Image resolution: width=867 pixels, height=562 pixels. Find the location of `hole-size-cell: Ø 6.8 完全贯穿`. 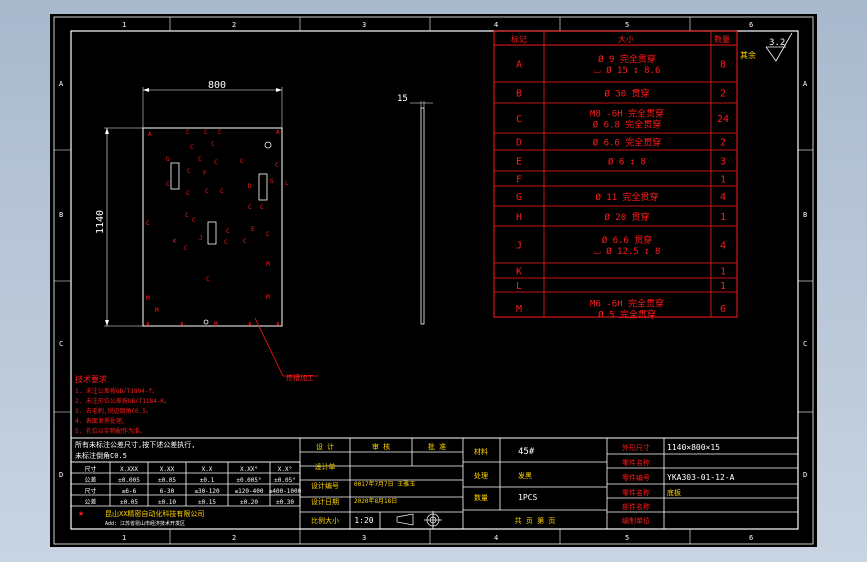

hole-size-cell: Ø 6.8 完全贯穿 is located at coordinates (627, 125).